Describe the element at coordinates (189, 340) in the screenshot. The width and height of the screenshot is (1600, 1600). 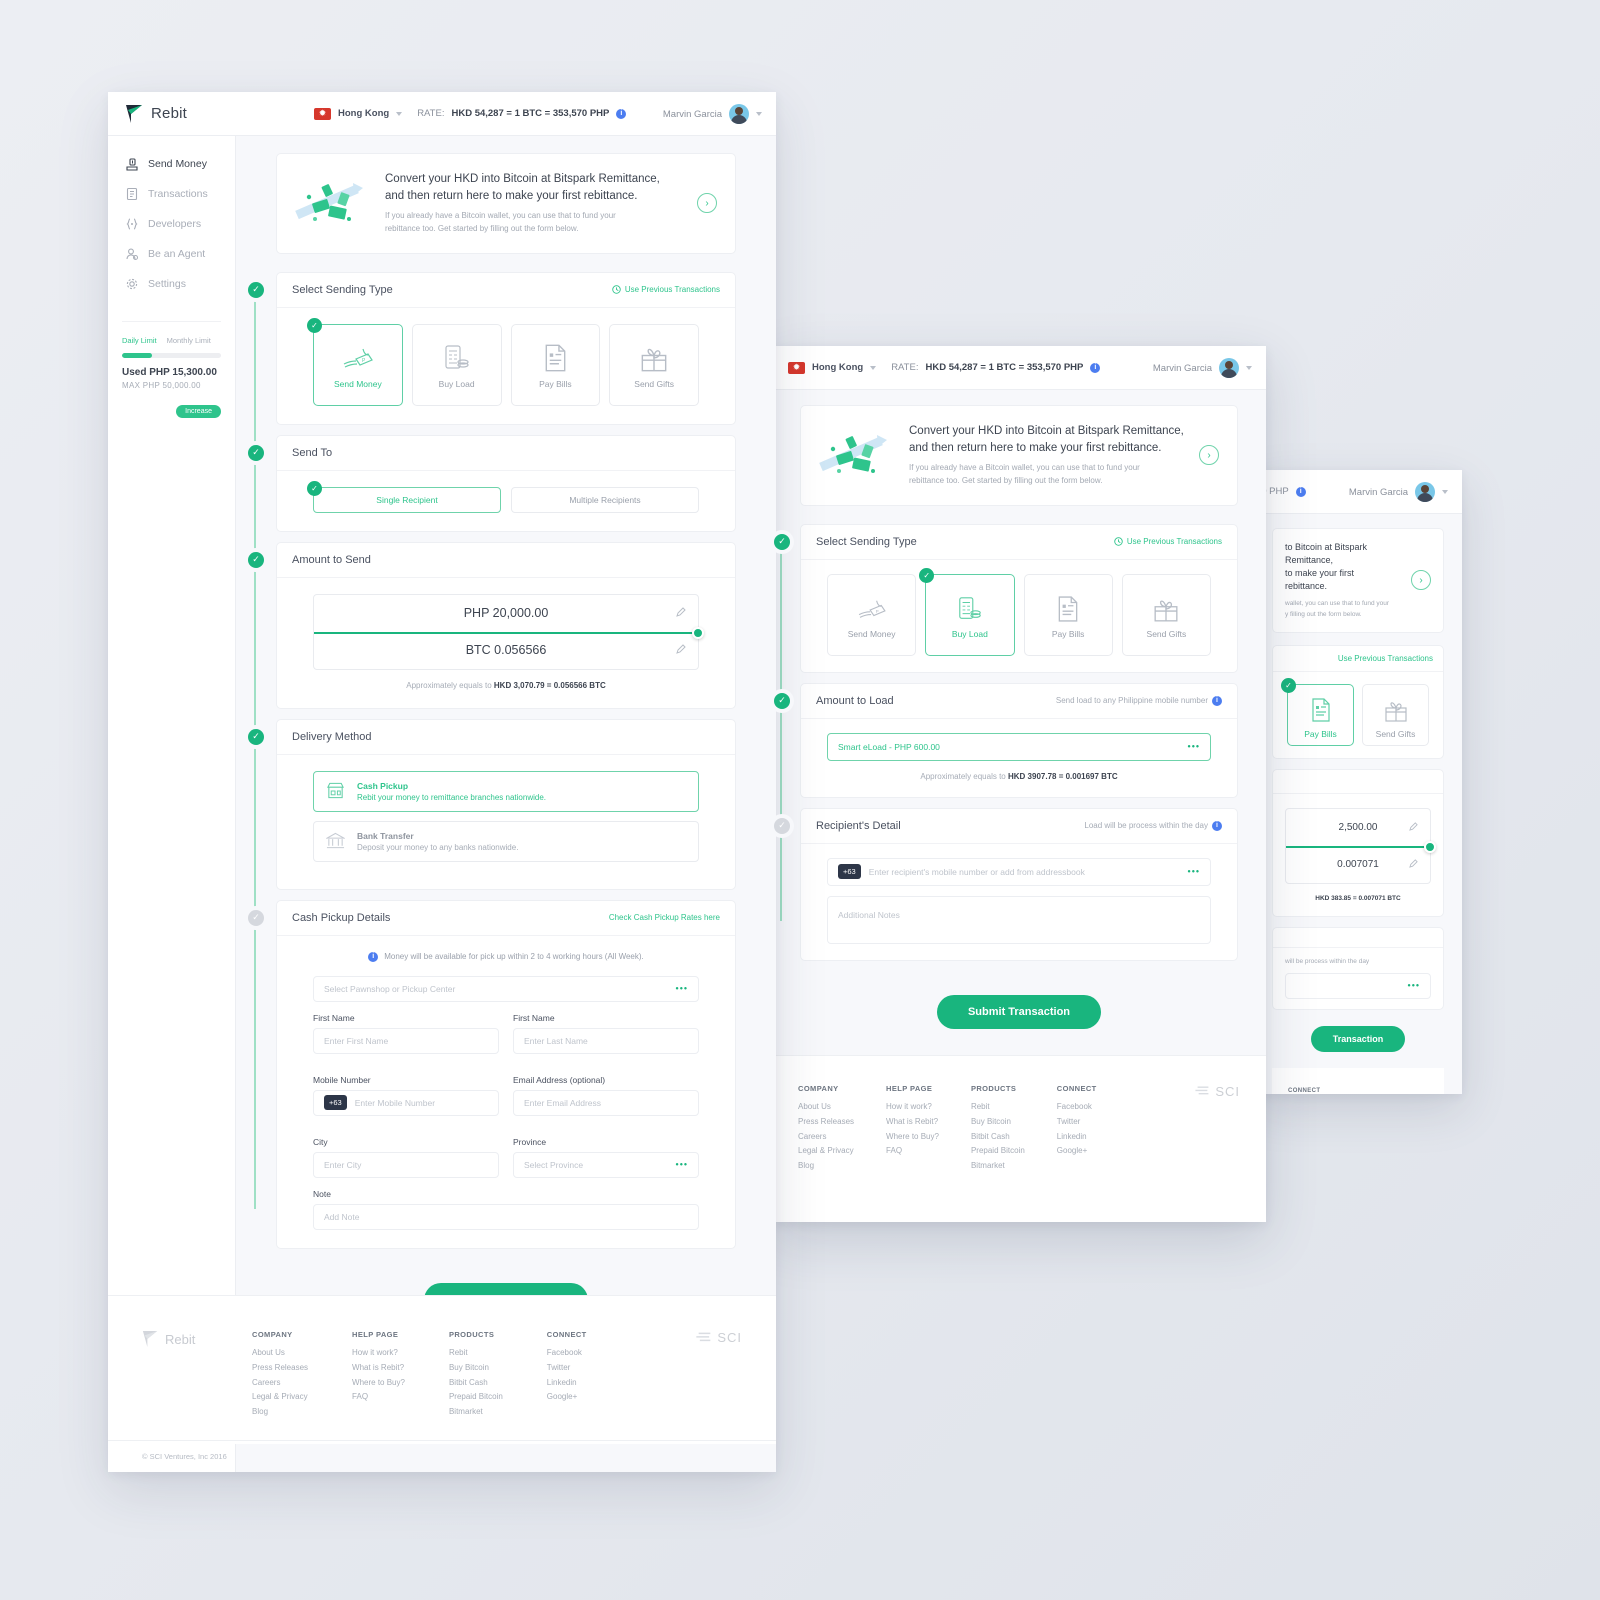
I see `tab-monthly-limit: Monthly Limit` at that location.